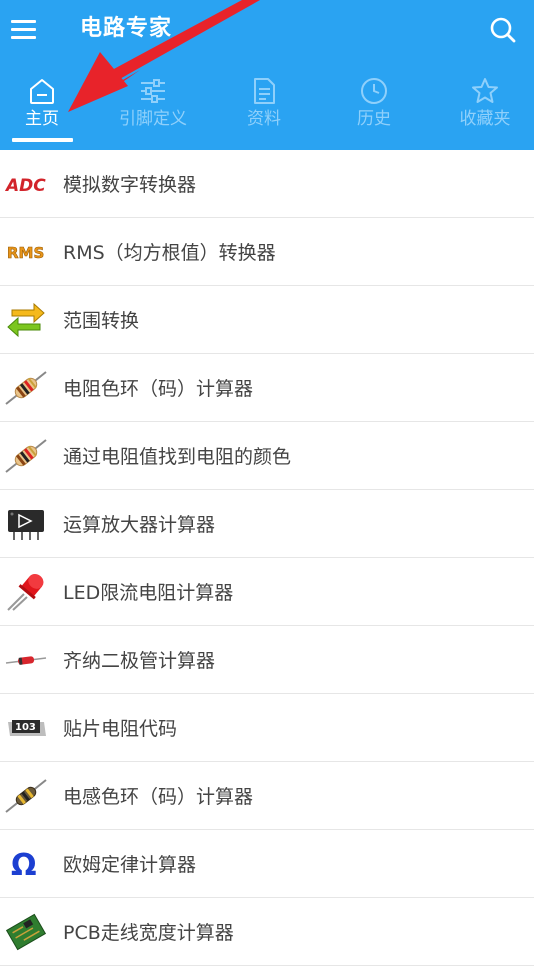 Image resolution: width=534 pixels, height=966 pixels. Describe the element at coordinates (130, 185) in the screenshot. I see `list-item-label: 模拟数字转换器` at that location.